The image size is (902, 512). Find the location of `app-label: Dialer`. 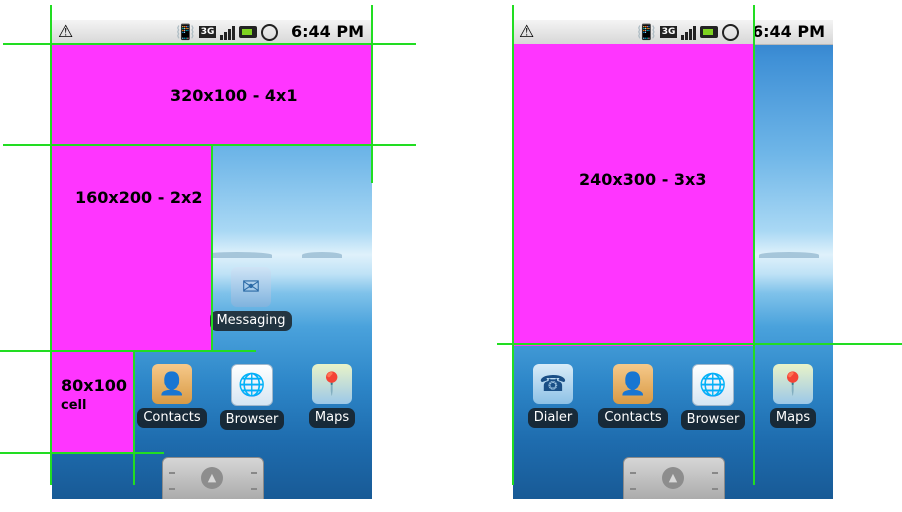

app-label: Dialer is located at coordinates (553, 418).